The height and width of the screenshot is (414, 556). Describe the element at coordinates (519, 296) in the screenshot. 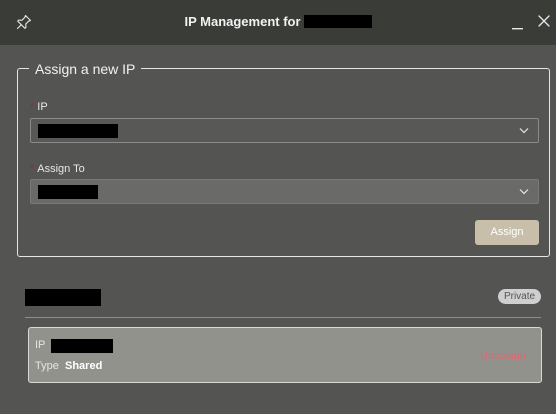

I see `private-badge: Private` at that location.